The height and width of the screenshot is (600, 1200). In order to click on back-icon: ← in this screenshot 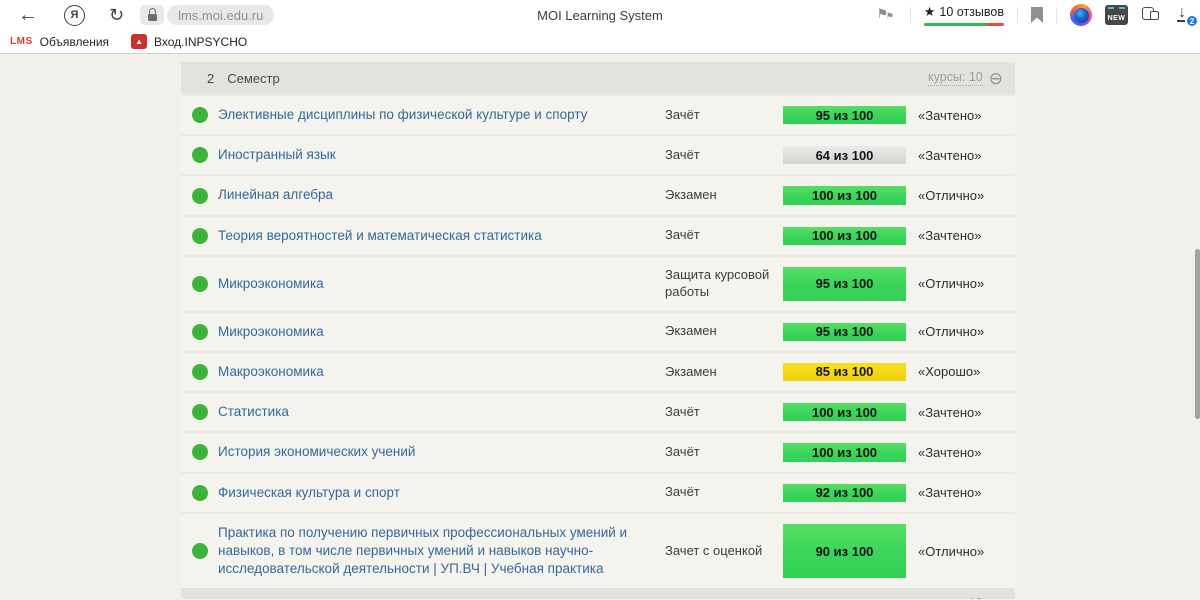, I will do `click(28, 15)`.